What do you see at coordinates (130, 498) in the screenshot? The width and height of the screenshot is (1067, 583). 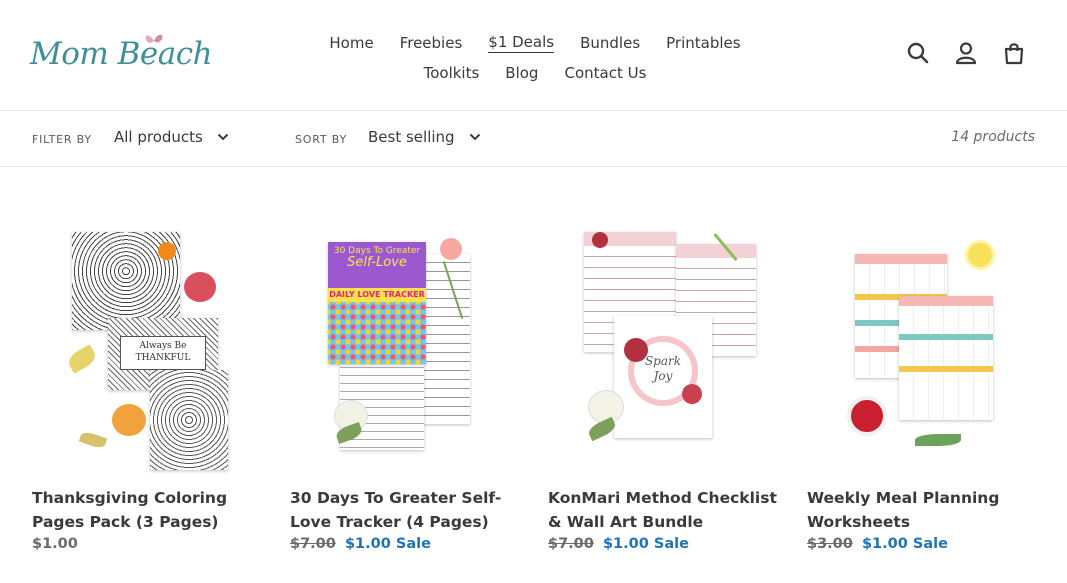 I see `product-title-line: Thanksgiving Coloring` at bounding box center [130, 498].